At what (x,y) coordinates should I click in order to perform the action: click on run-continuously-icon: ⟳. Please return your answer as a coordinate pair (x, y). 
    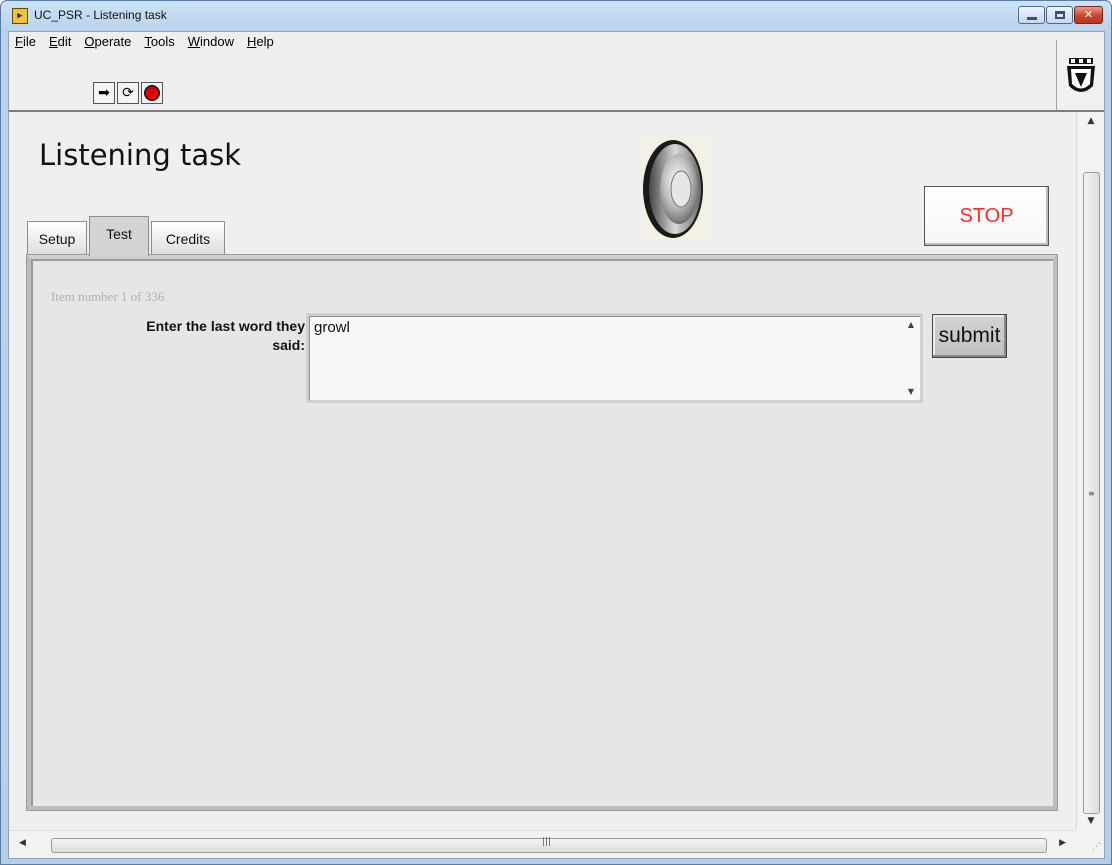
    Looking at the image, I should click on (128, 93).